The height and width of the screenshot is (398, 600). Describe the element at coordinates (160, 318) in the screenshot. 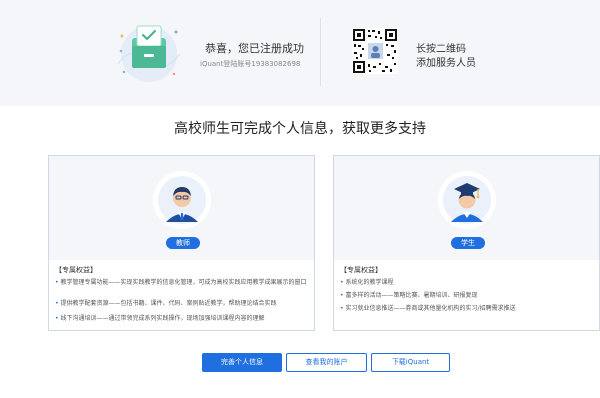

I see `teacher-benefit-item: • 线下沟通培训——通过带领完成系列实践操作，现场加强培训课程内容的理解` at that location.